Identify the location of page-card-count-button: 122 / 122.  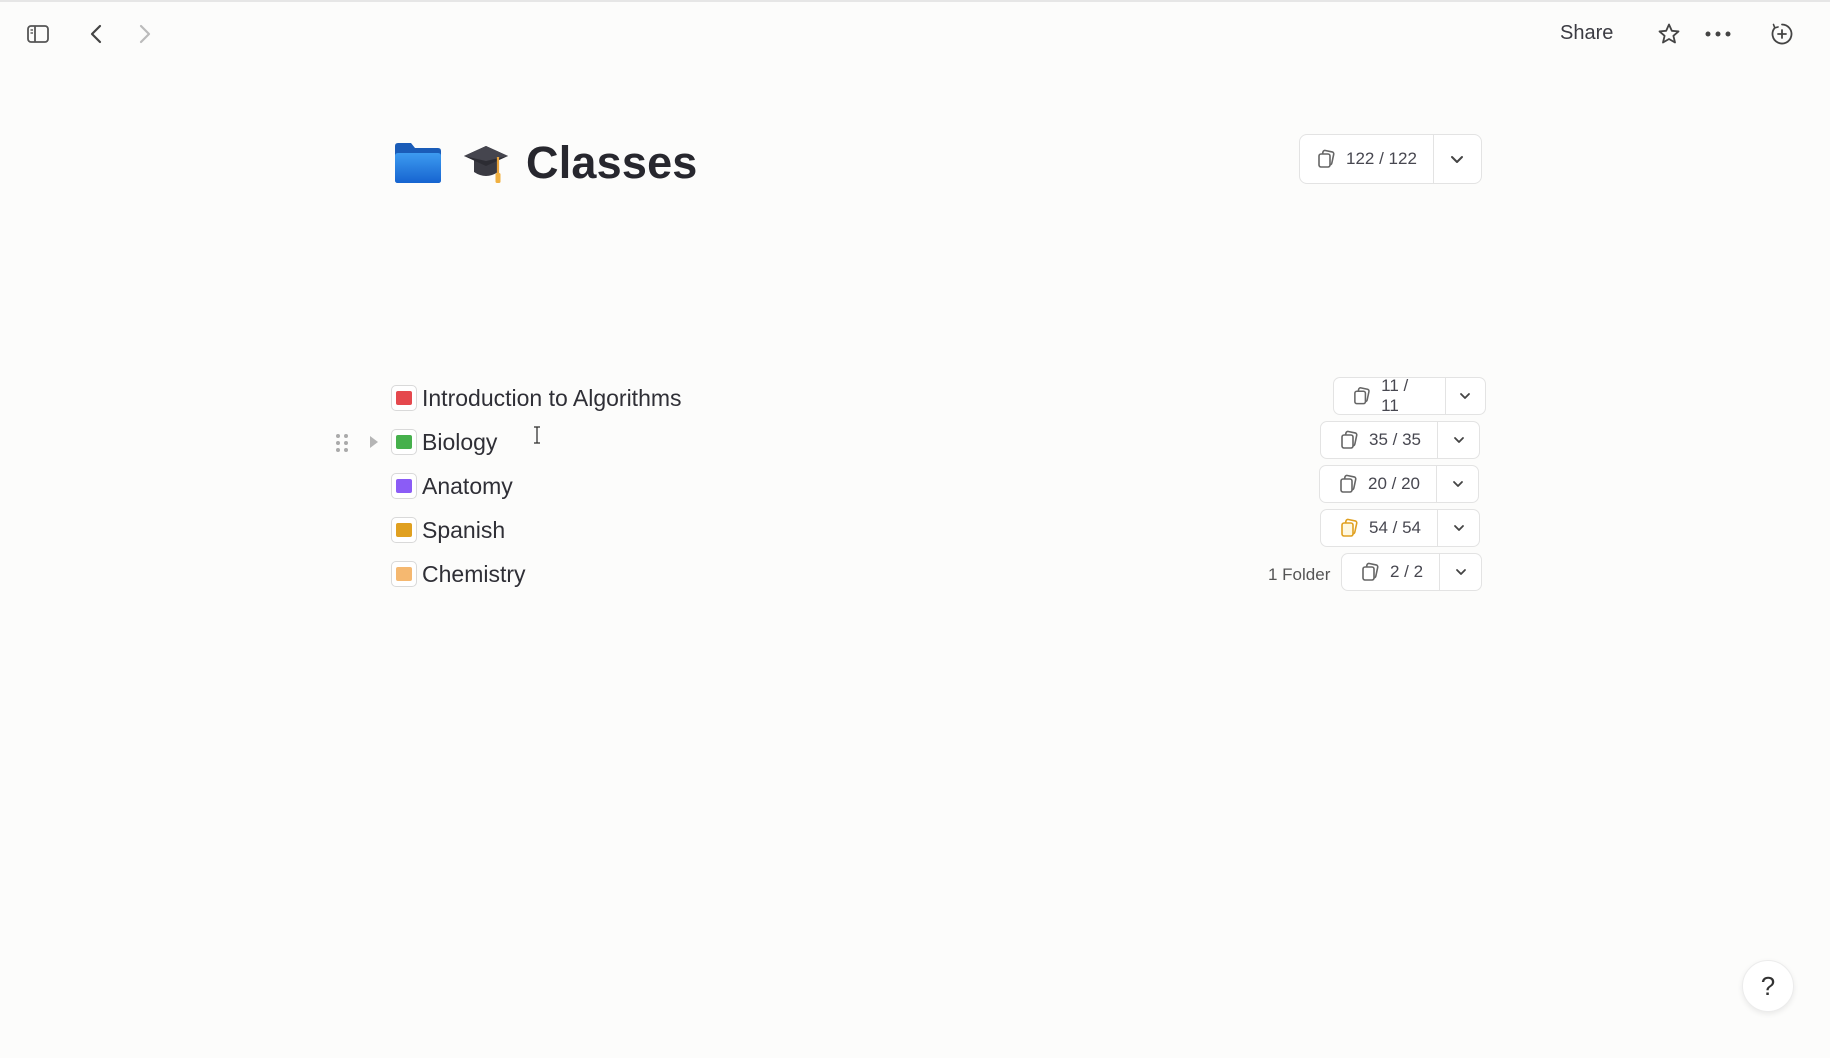
(1366, 159).